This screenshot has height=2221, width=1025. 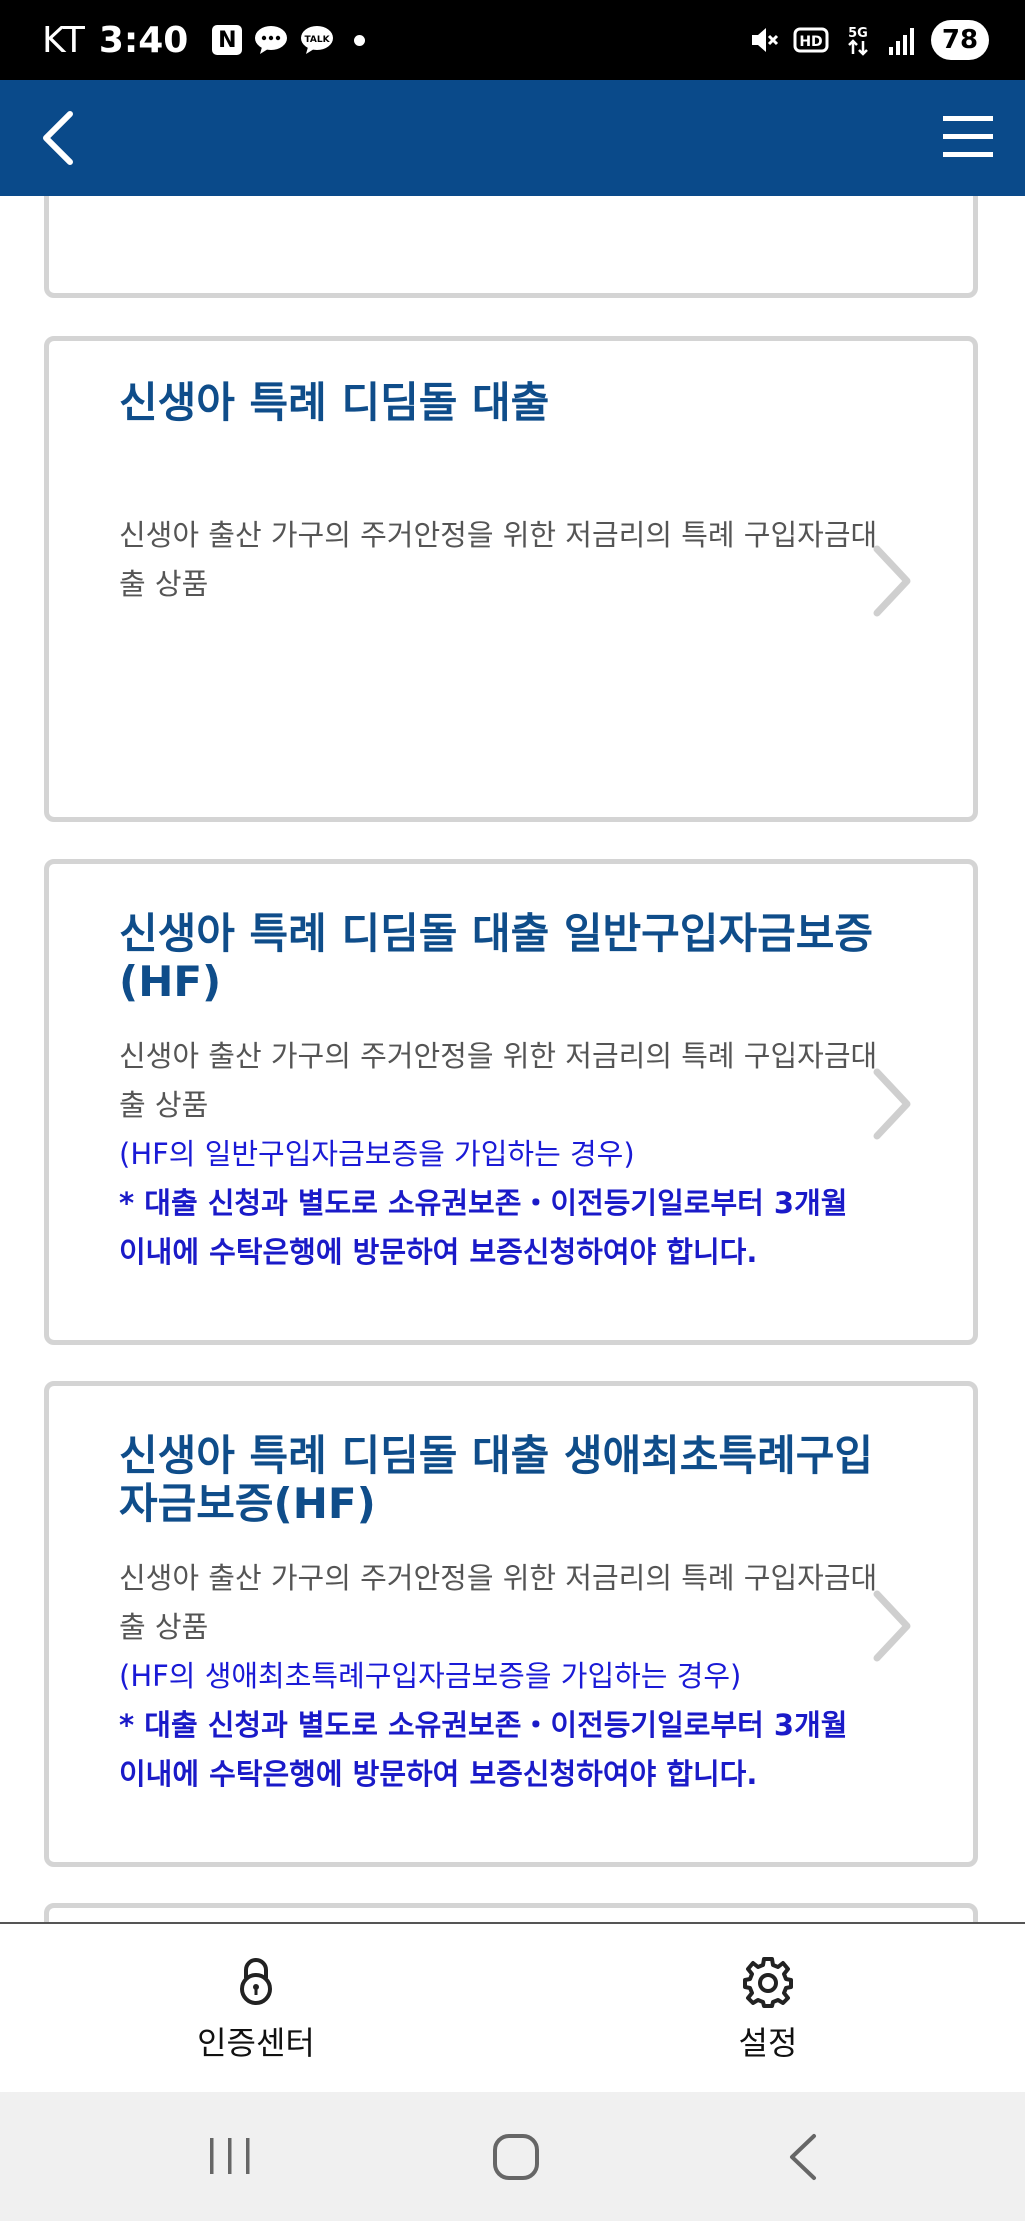 What do you see at coordinates (768, 1982) in the screenshot?
I see `gear-icon` at bounding box center [768, 1982].